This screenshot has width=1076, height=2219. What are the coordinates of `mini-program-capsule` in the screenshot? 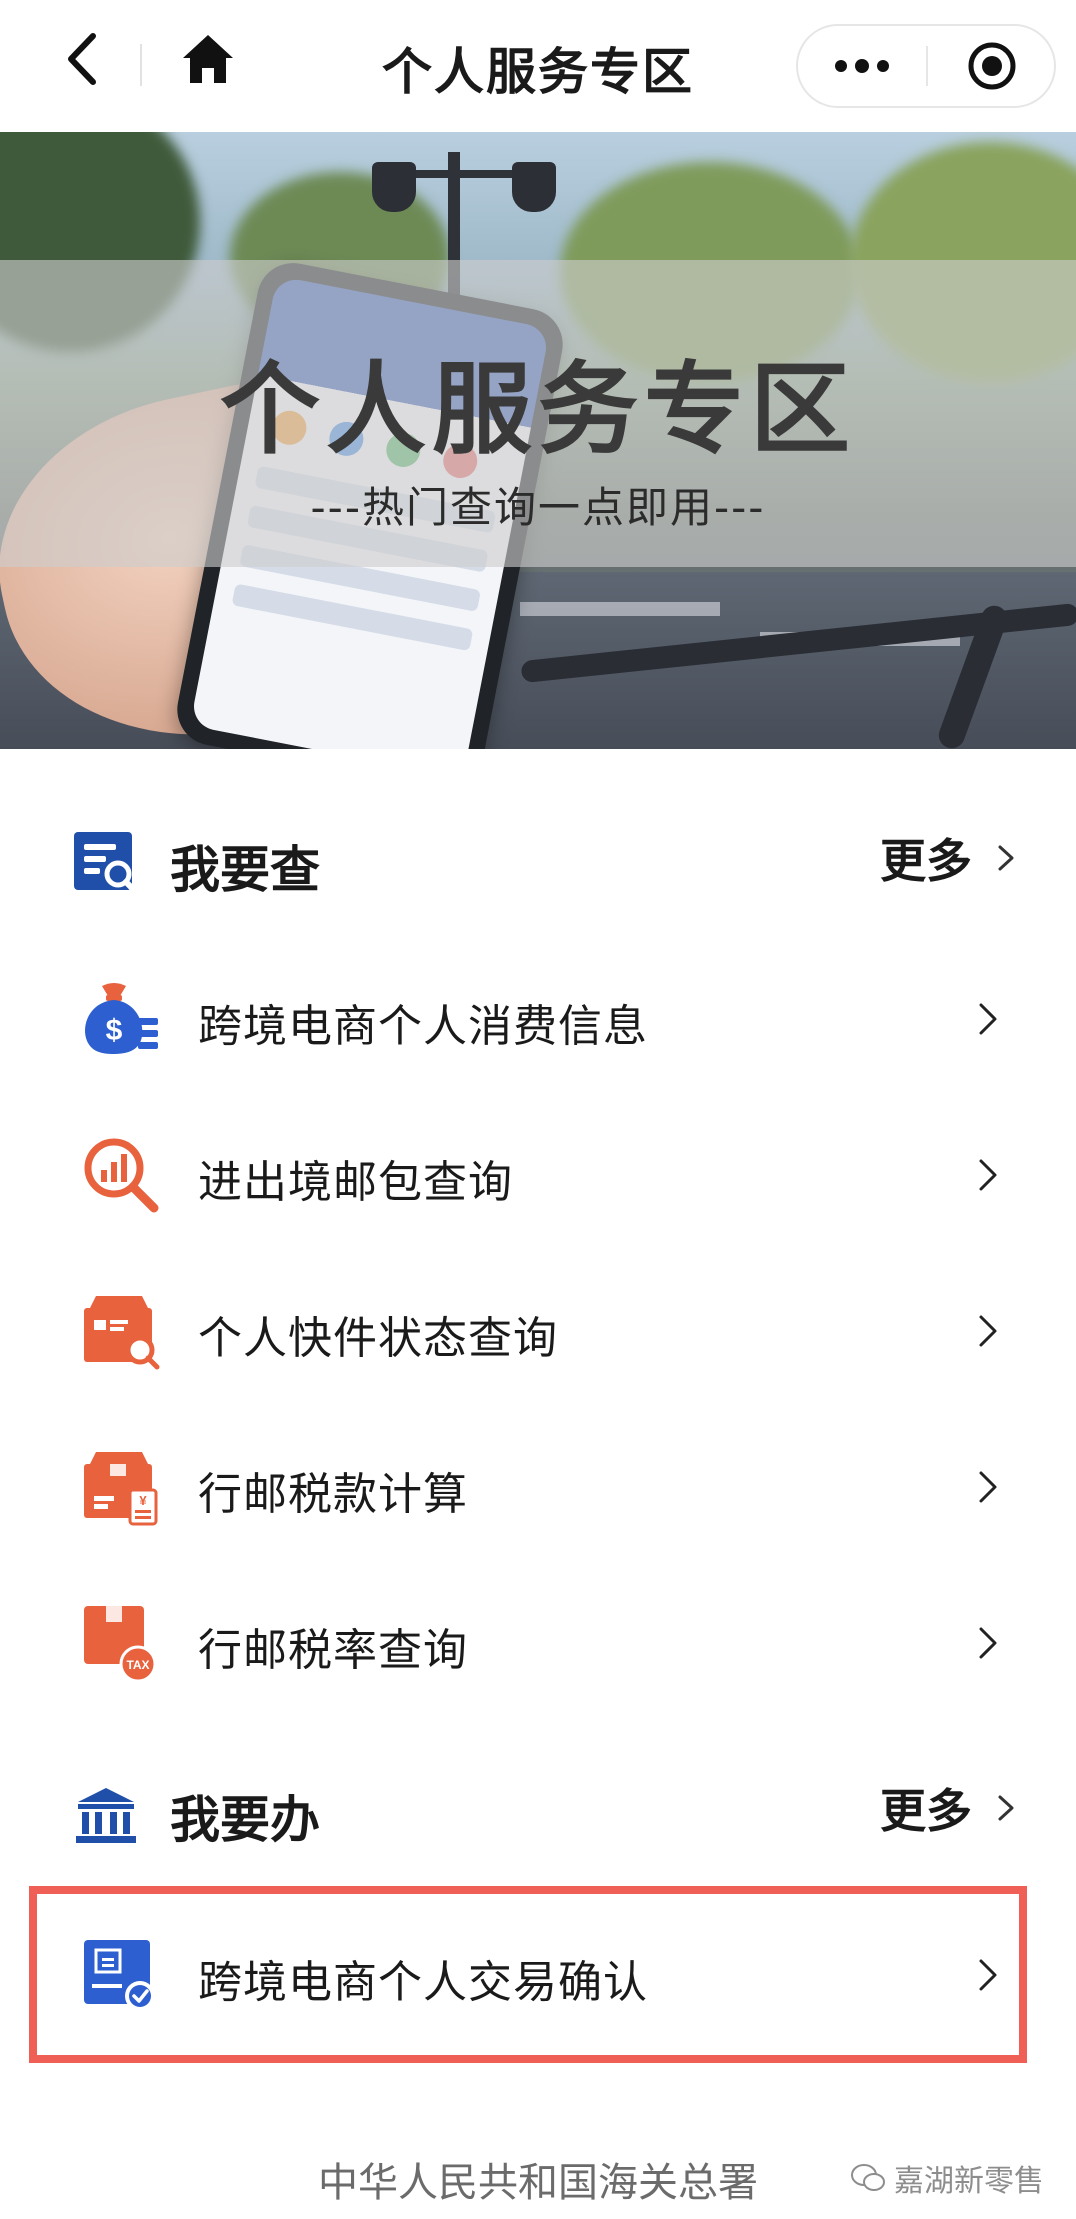 It's located at (926, 66).